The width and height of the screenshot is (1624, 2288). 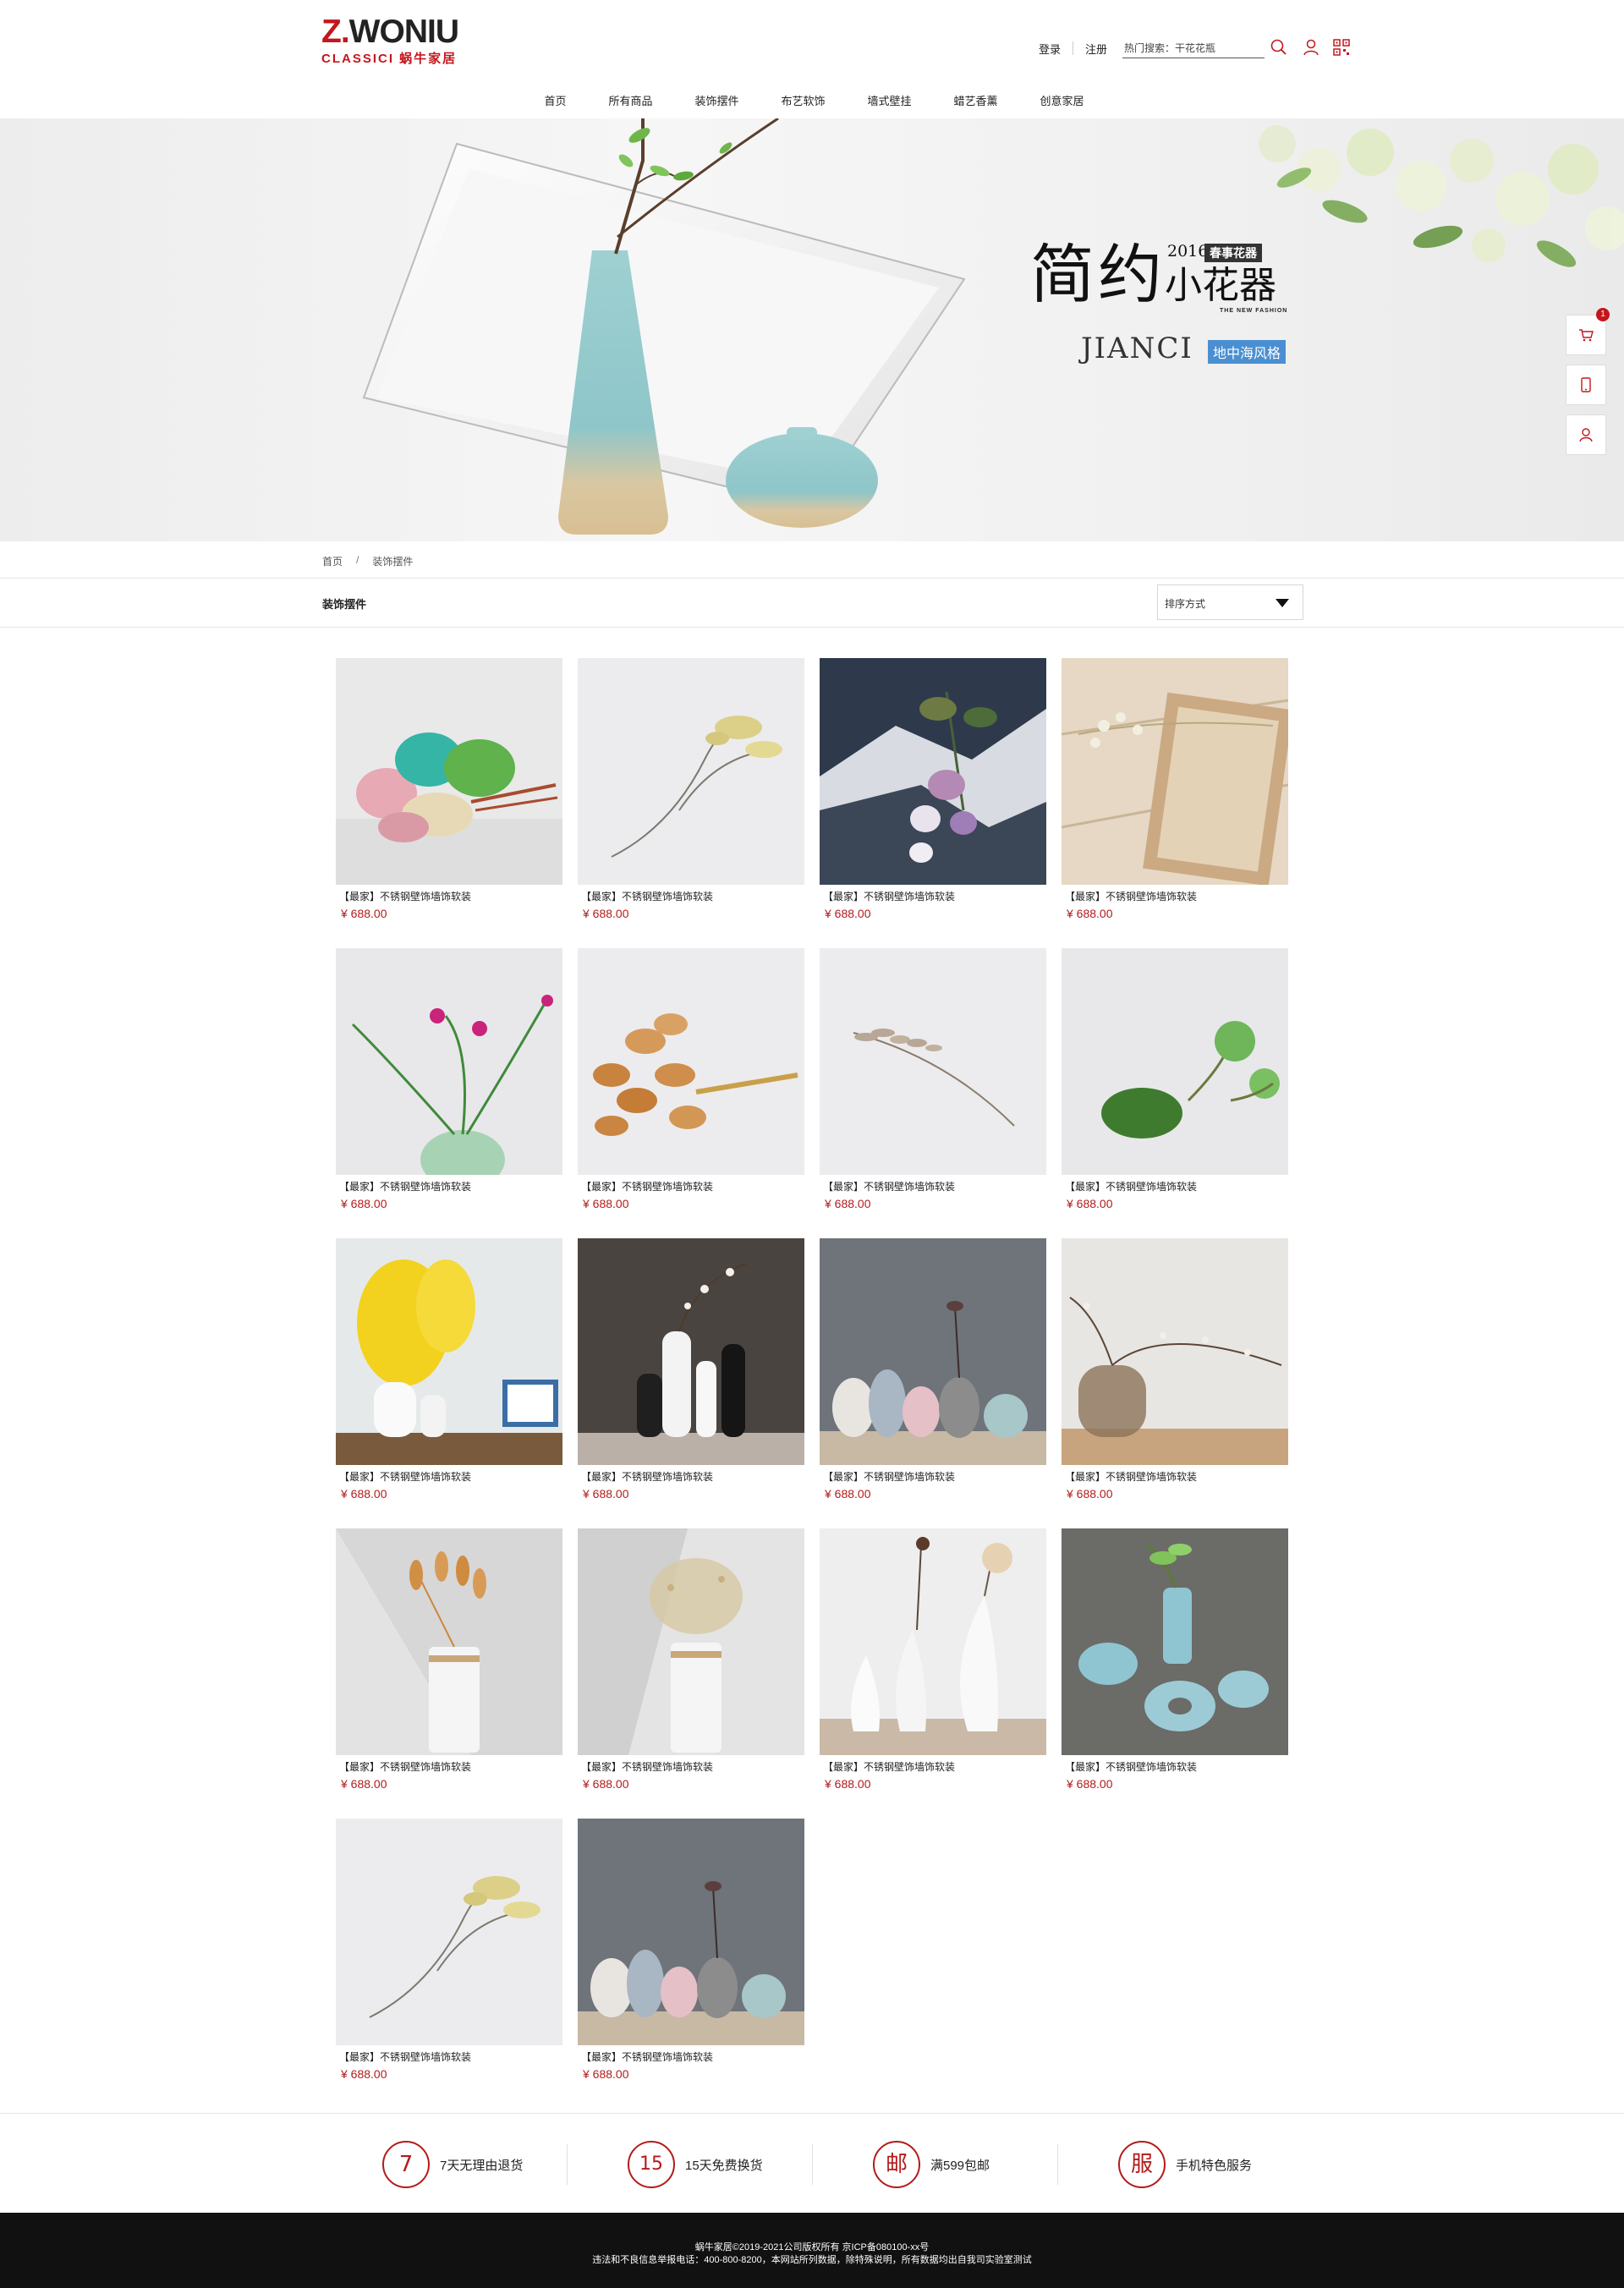 What do you see at coordinates (1230, 602) in the screenshot?
I see `sort-dropdown: 排序方式` at bounding box center [1230, 602].